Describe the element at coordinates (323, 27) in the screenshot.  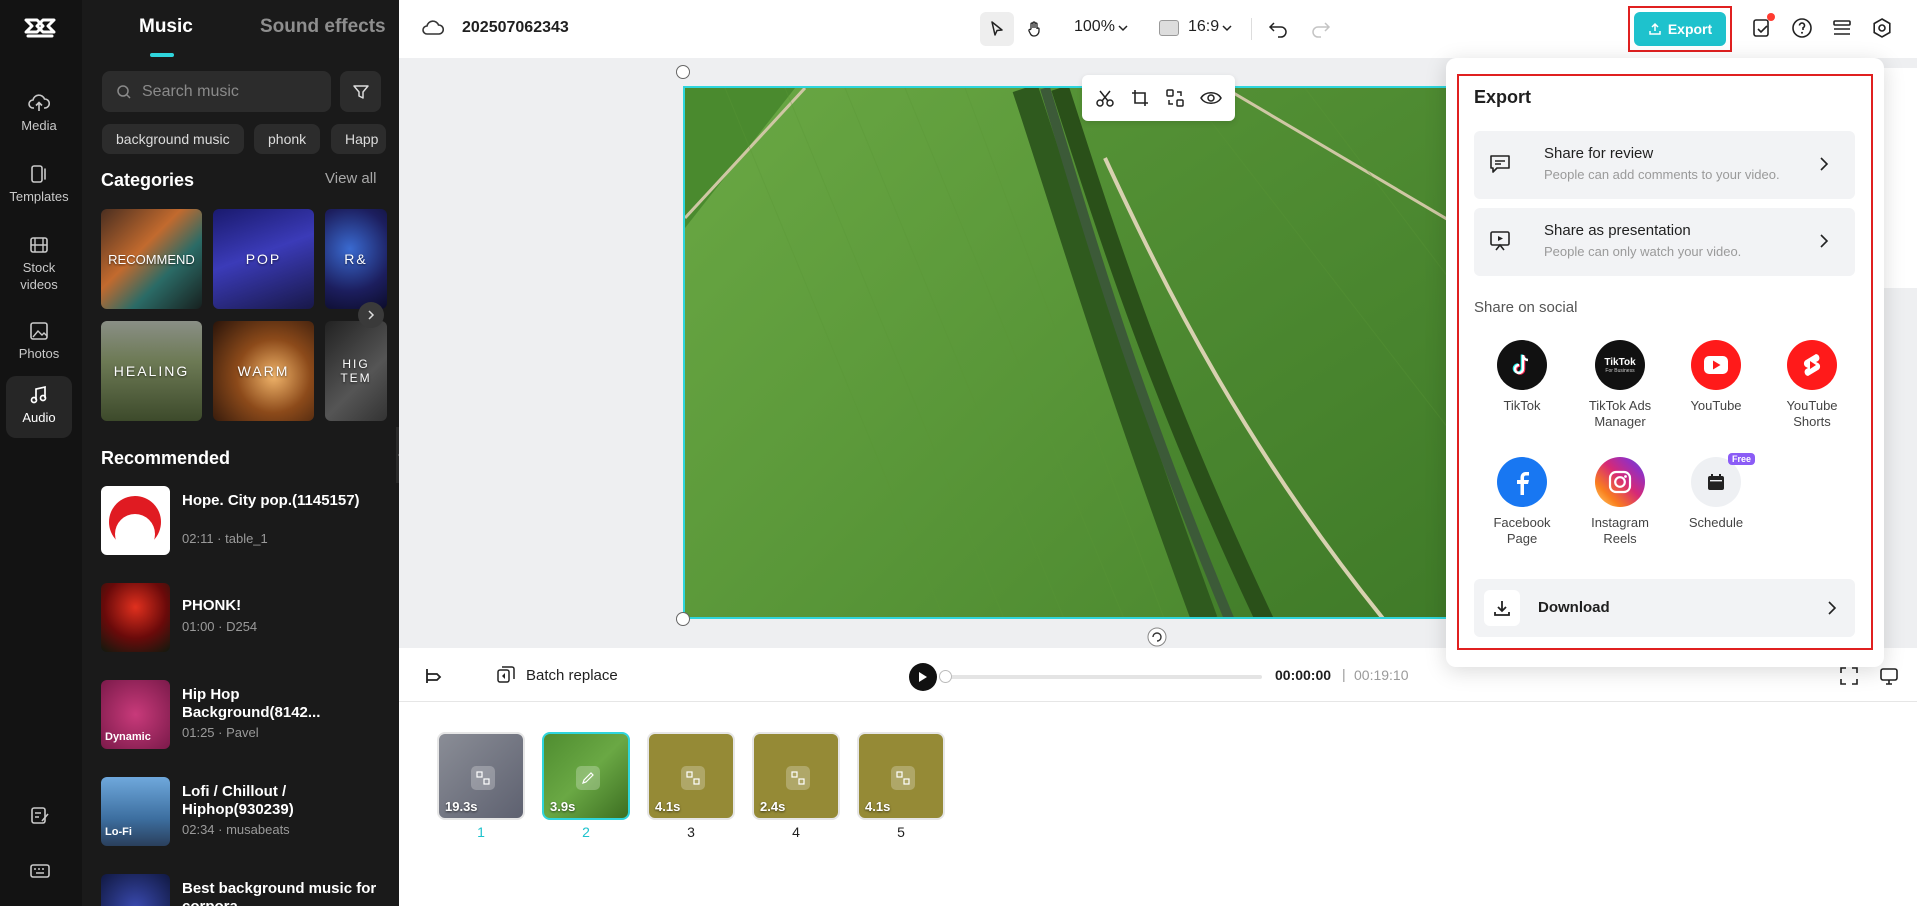
I see `tab-sound-effects: Sound effects` at that location.